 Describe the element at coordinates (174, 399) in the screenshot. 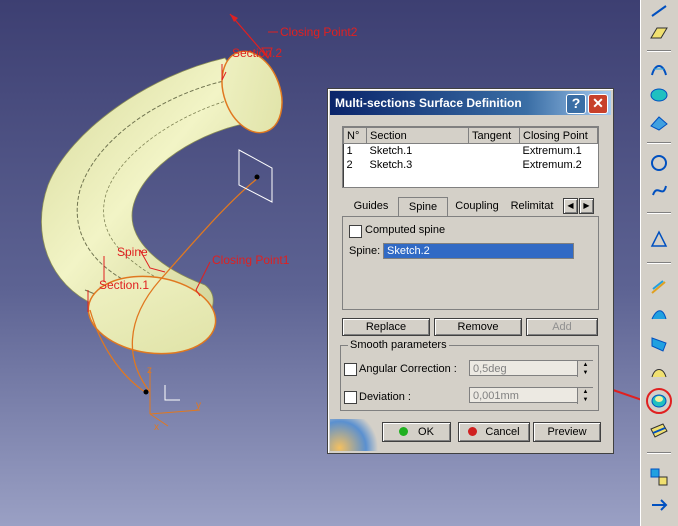

I see `axis-triad: z y x` at that location.